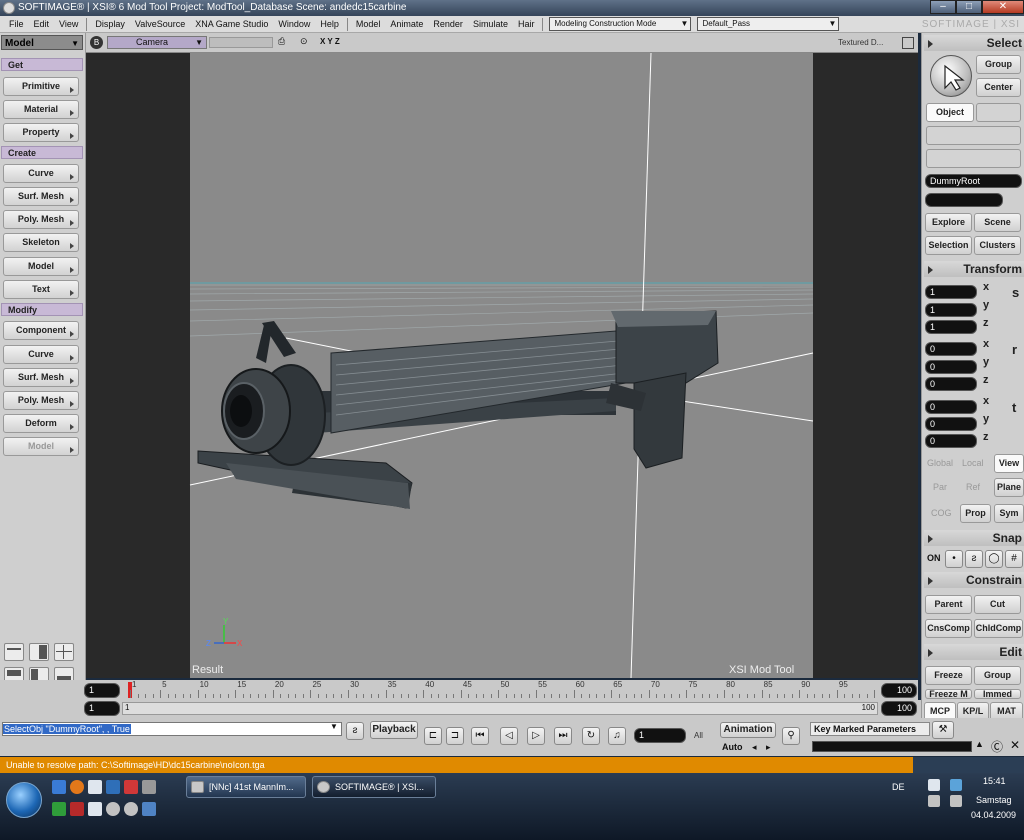 The width and height of the screenshot is (1024, 840). Describe the element at coordinates (16, 24) in the screenshot. I see `menu-file: File` at that location.